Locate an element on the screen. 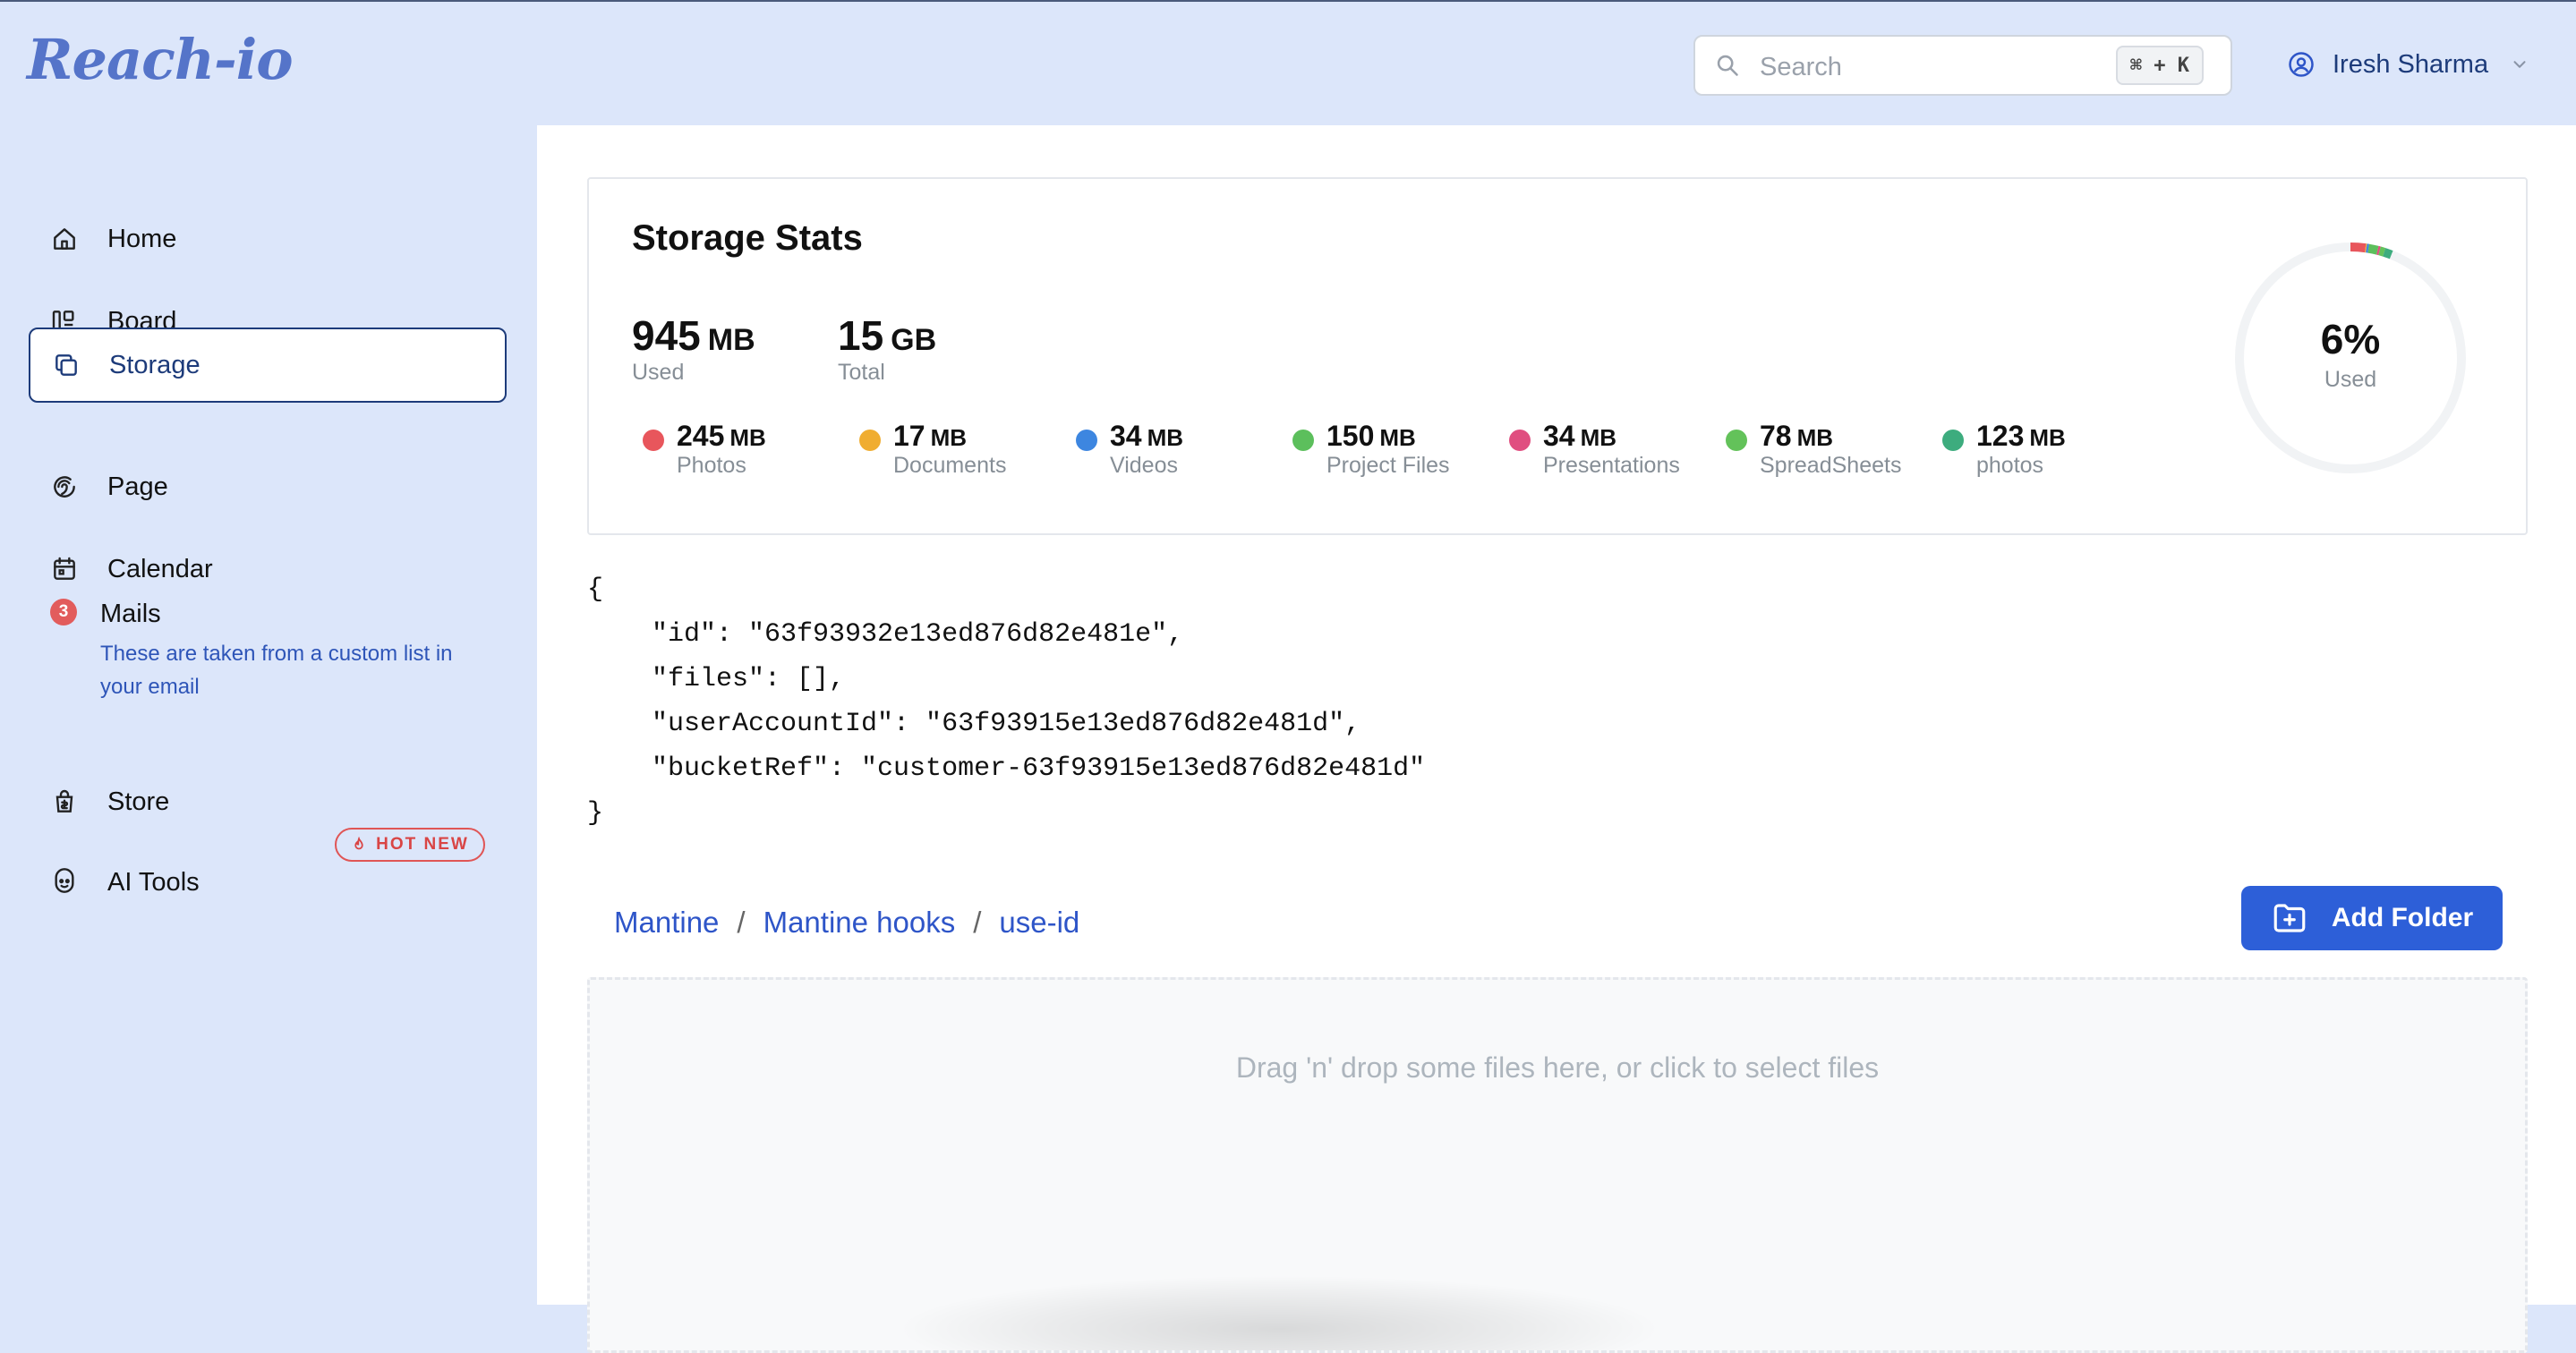  calendar-icon is located at coordinates (64, 568).